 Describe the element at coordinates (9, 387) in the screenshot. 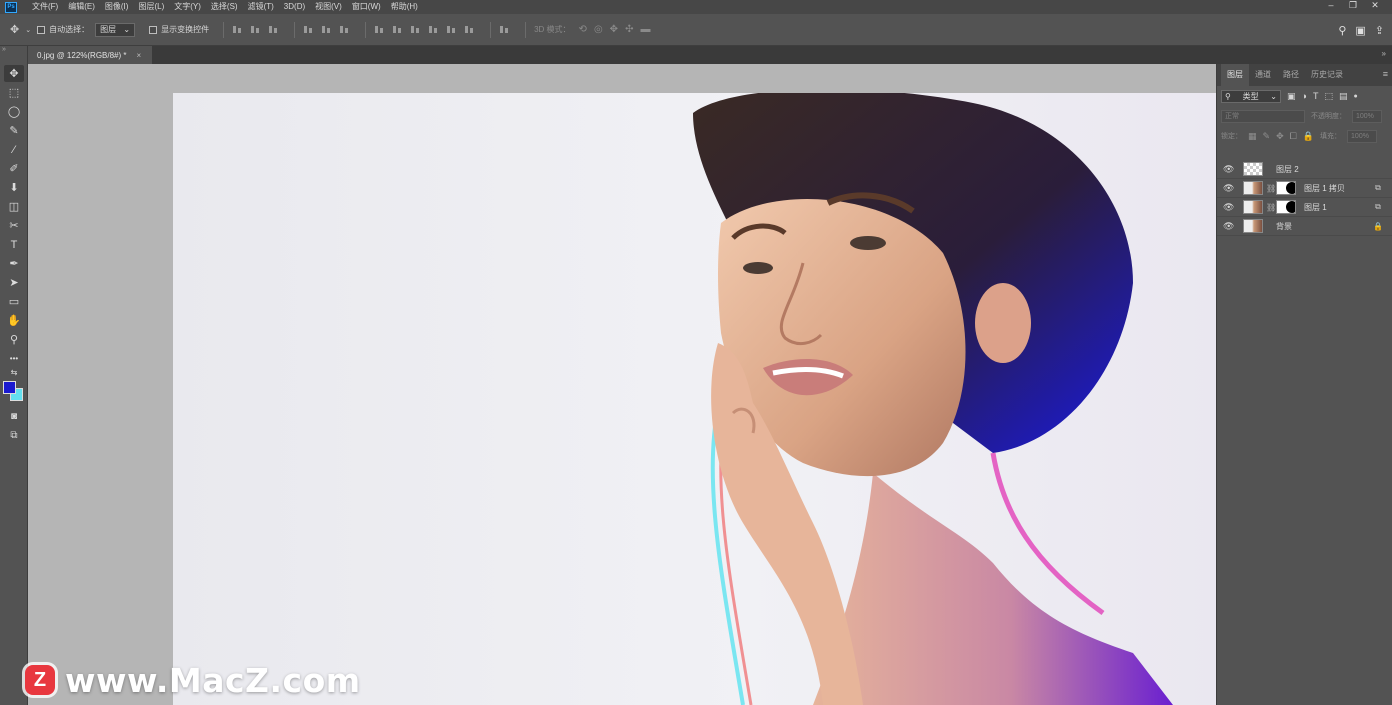

I see `foreground-color-swatch` at that location.